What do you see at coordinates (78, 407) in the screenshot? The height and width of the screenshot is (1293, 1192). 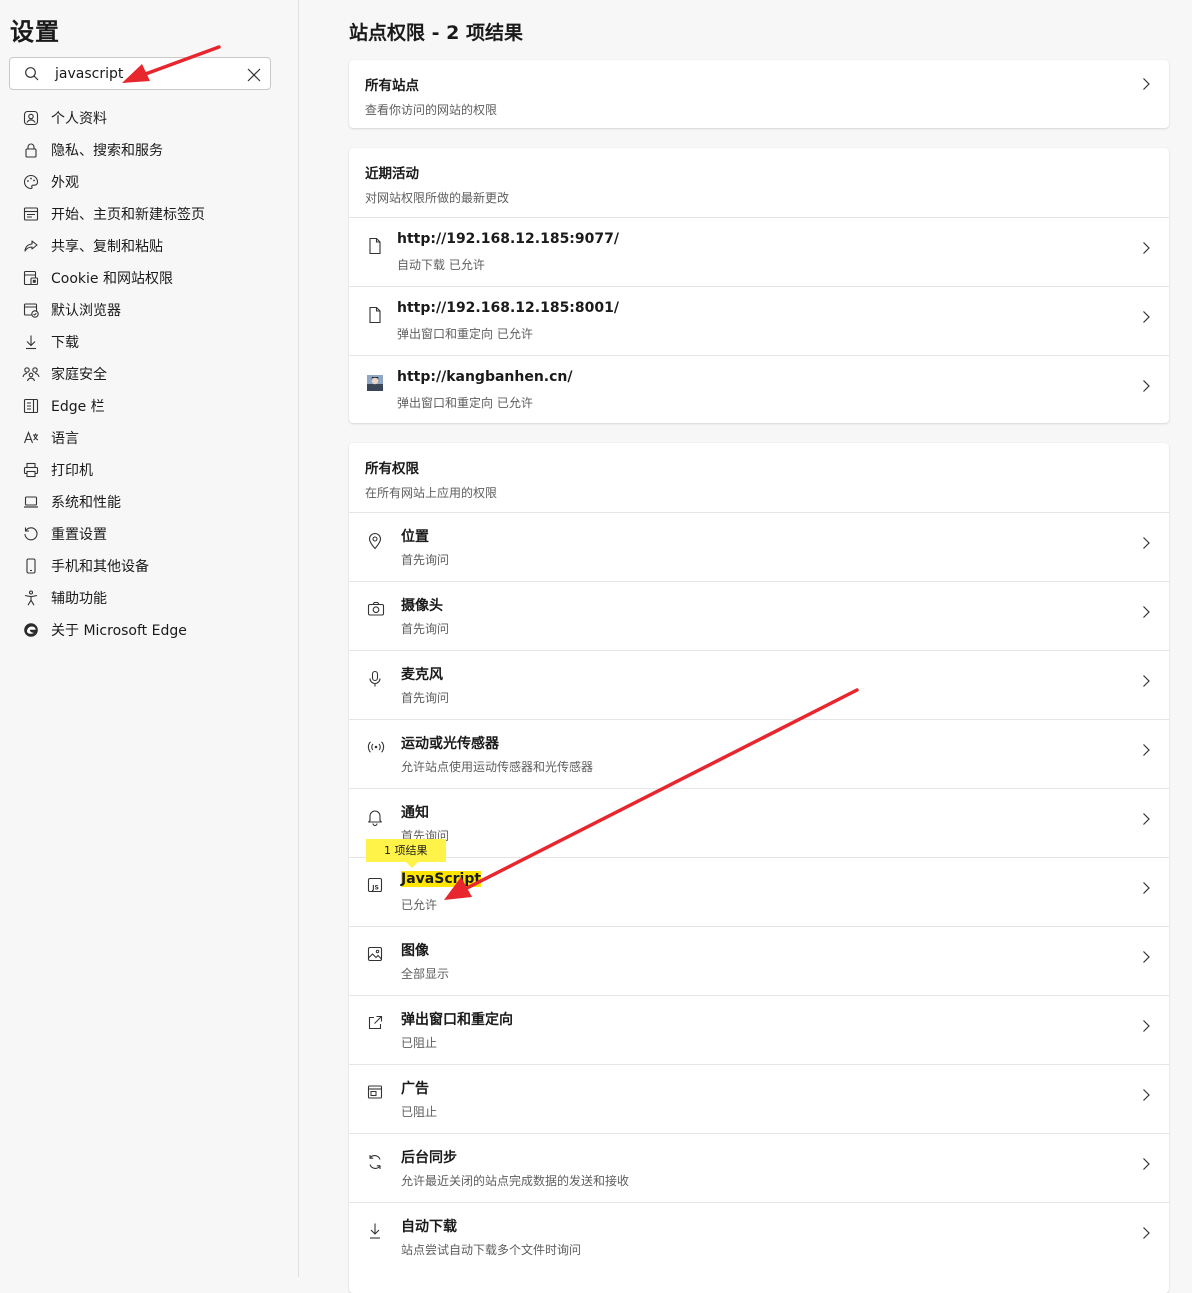 I see `sidebar-item-label: Edge 栏` at bounding box center [78, 407].